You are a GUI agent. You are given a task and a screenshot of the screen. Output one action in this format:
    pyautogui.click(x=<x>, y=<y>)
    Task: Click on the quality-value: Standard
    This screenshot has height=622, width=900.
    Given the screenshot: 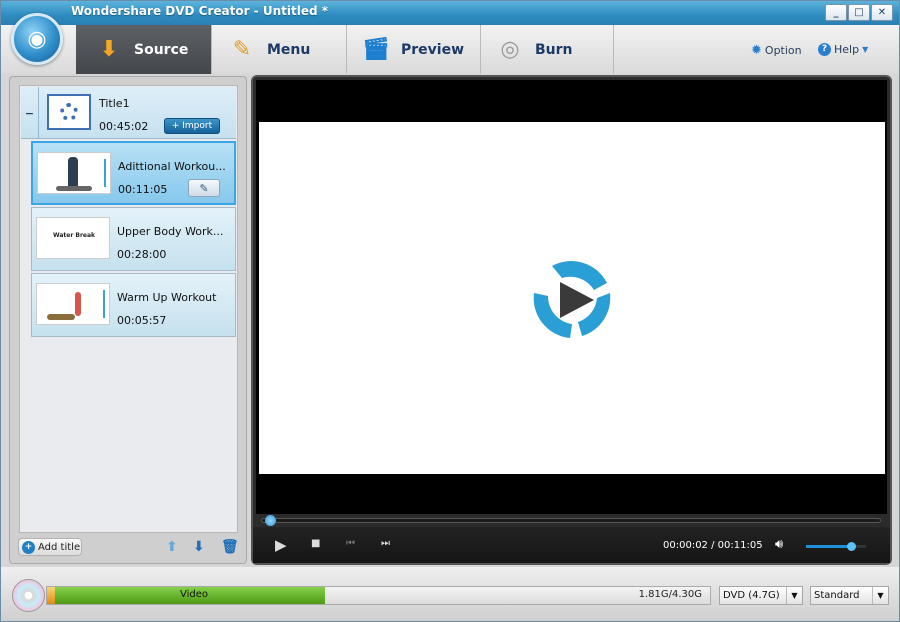 What is the action you would take?
    pyautogui.click(x=837, y=595)
    